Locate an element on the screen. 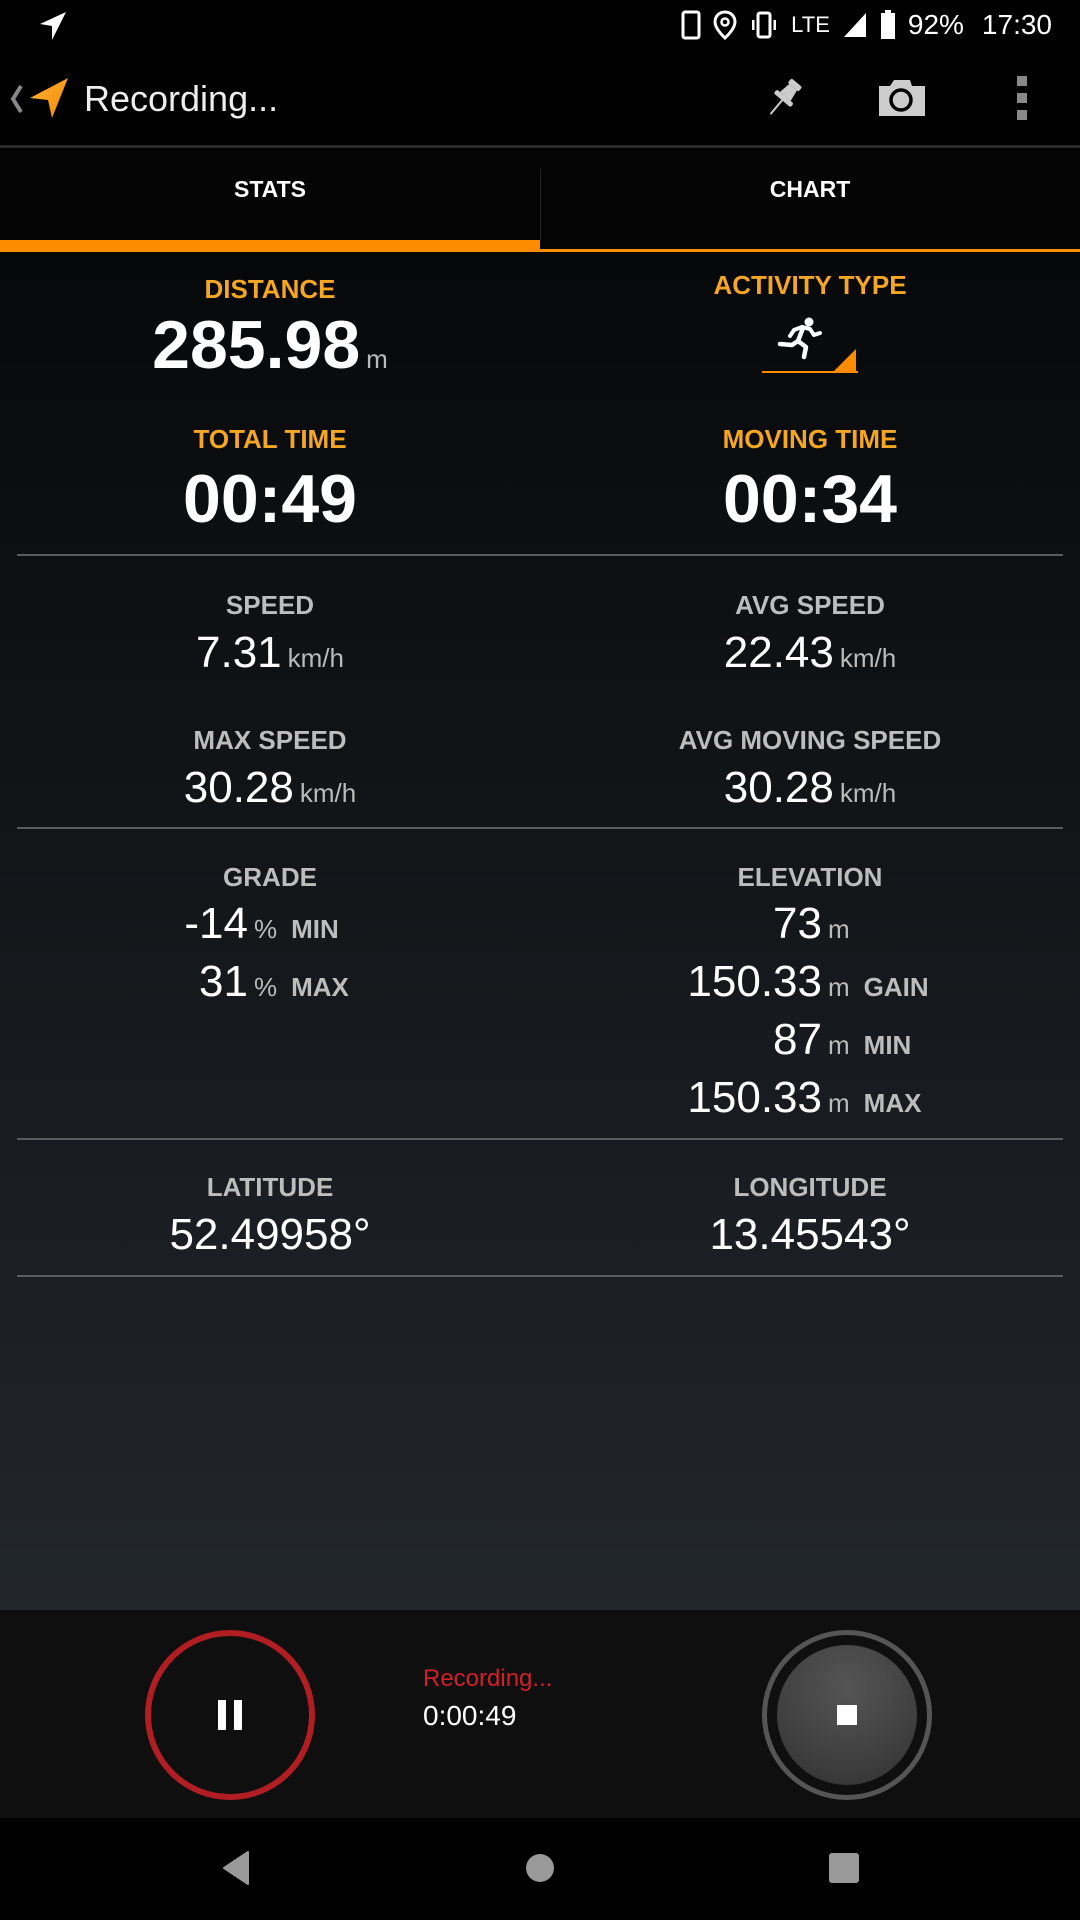  latitude-stat: LATITUDE 52.49958° is located at coordinates (270, 1214).